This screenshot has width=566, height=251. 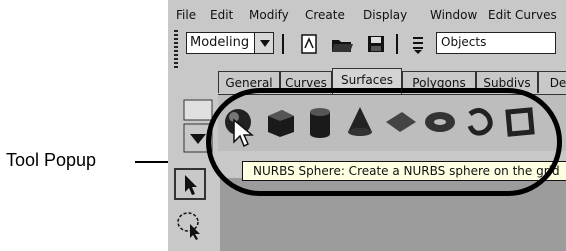 I want to click on tab-de: De, so click(x=552, y=82).